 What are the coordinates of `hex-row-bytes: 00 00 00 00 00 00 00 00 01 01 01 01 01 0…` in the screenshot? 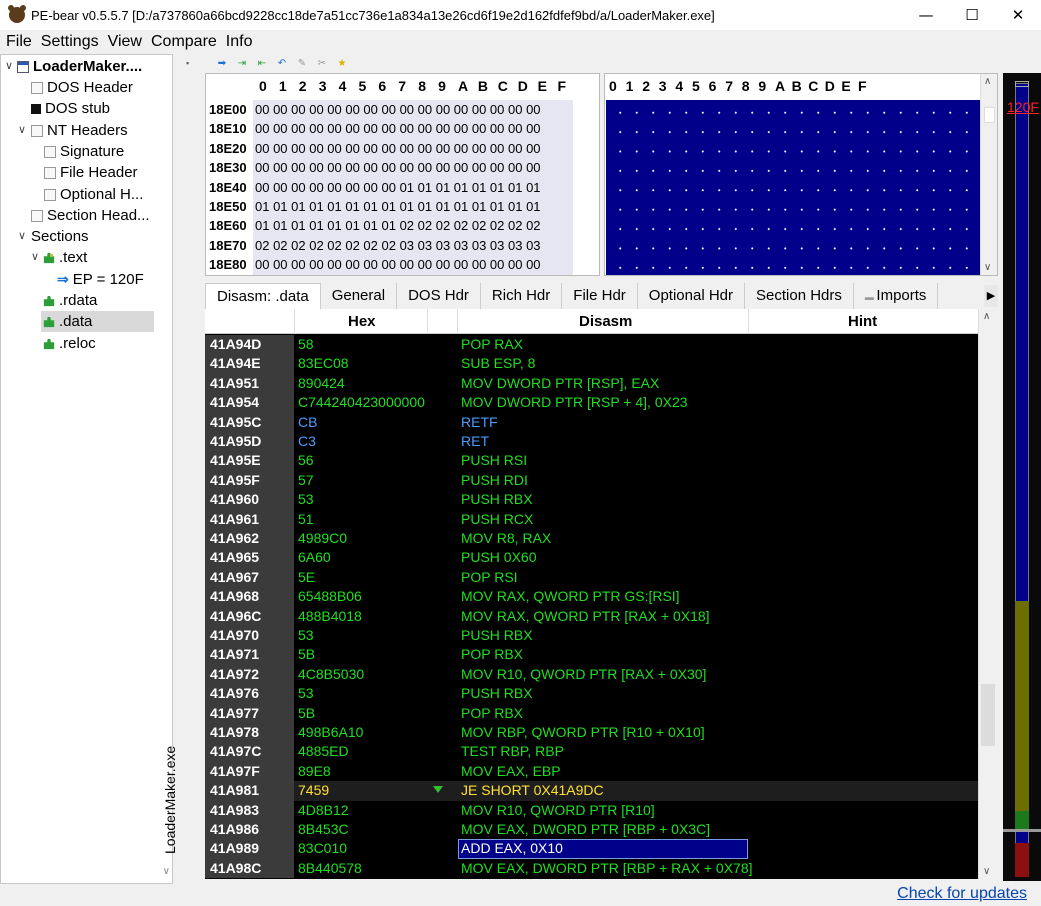 It's located at (413, 187).